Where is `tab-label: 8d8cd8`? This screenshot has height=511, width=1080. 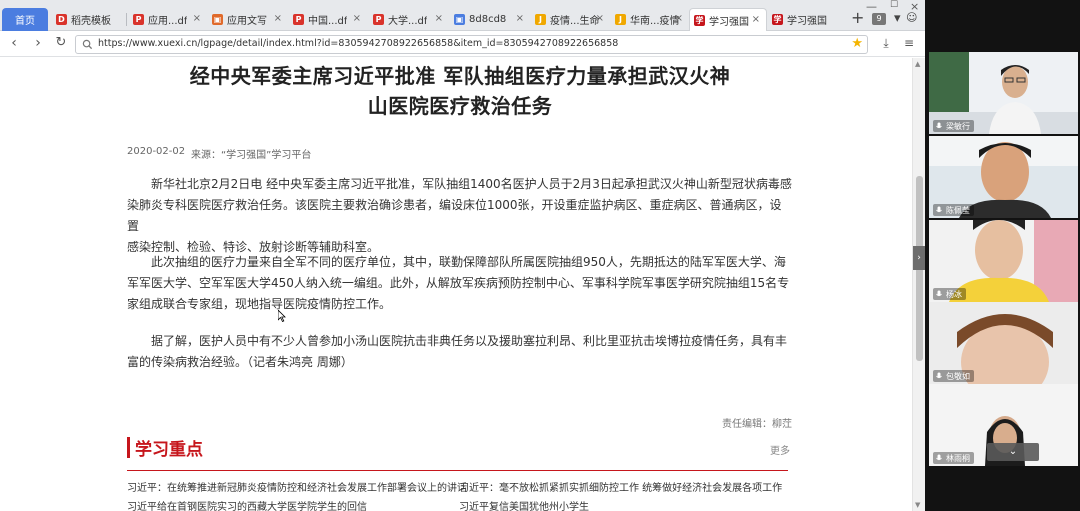 tab-label: 8d8cd8 is located at coordinates (488, 19).